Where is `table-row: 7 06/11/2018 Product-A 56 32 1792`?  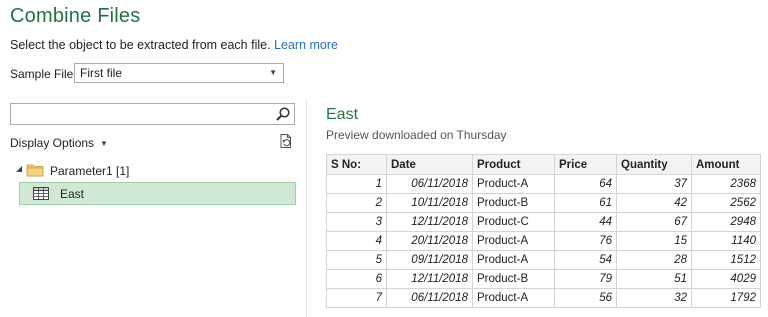 table-row: 7 06/11/2018 Product-A 56 32 1792 is located at coordinates (543, 298).